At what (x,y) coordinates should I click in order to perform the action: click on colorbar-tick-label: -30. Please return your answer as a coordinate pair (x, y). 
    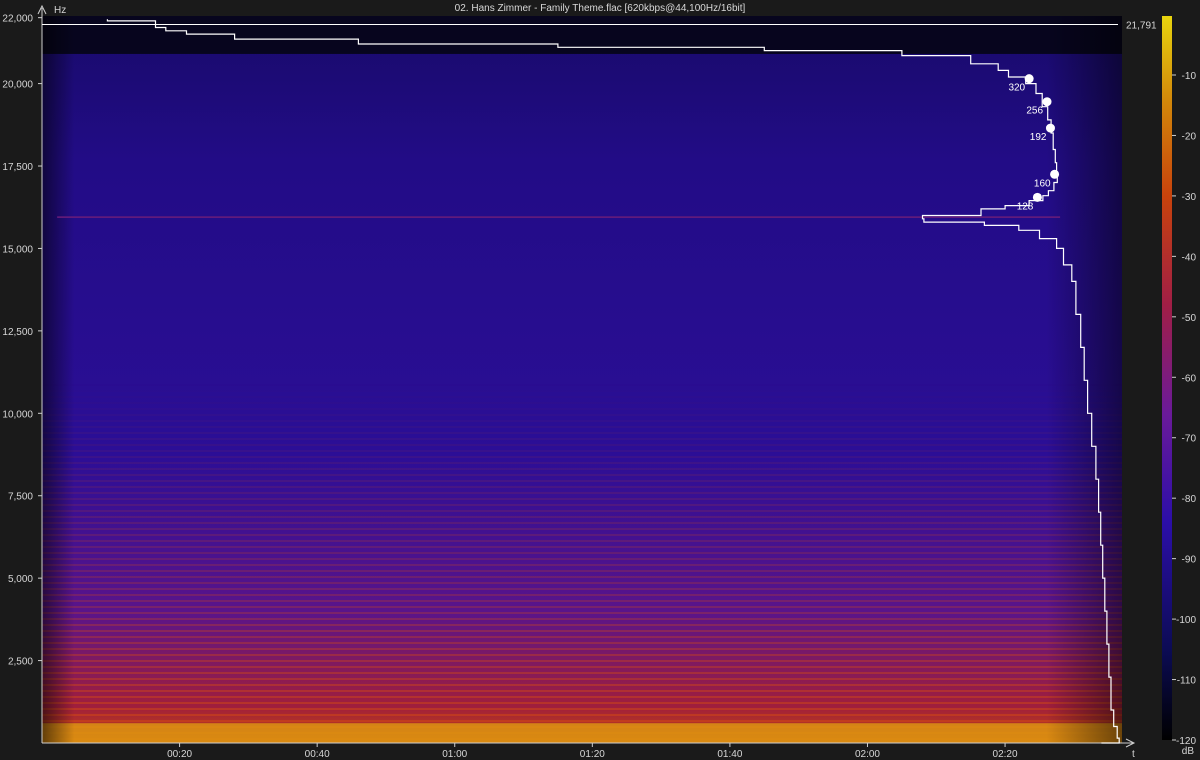
    Looking at the image, I should click on (1189, 197).